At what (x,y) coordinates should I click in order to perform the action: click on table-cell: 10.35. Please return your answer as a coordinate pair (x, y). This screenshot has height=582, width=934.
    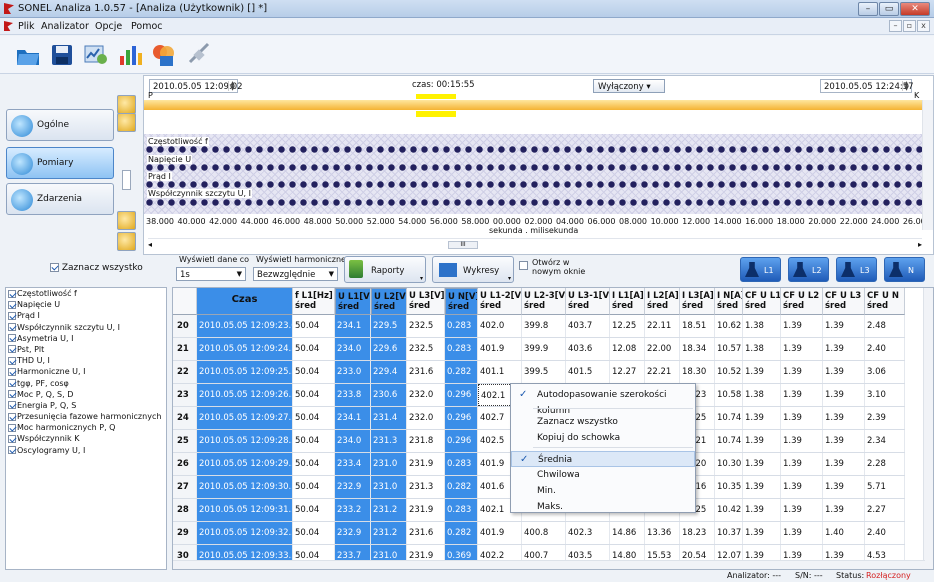
    Looking at the image, I should click on (729, 487).